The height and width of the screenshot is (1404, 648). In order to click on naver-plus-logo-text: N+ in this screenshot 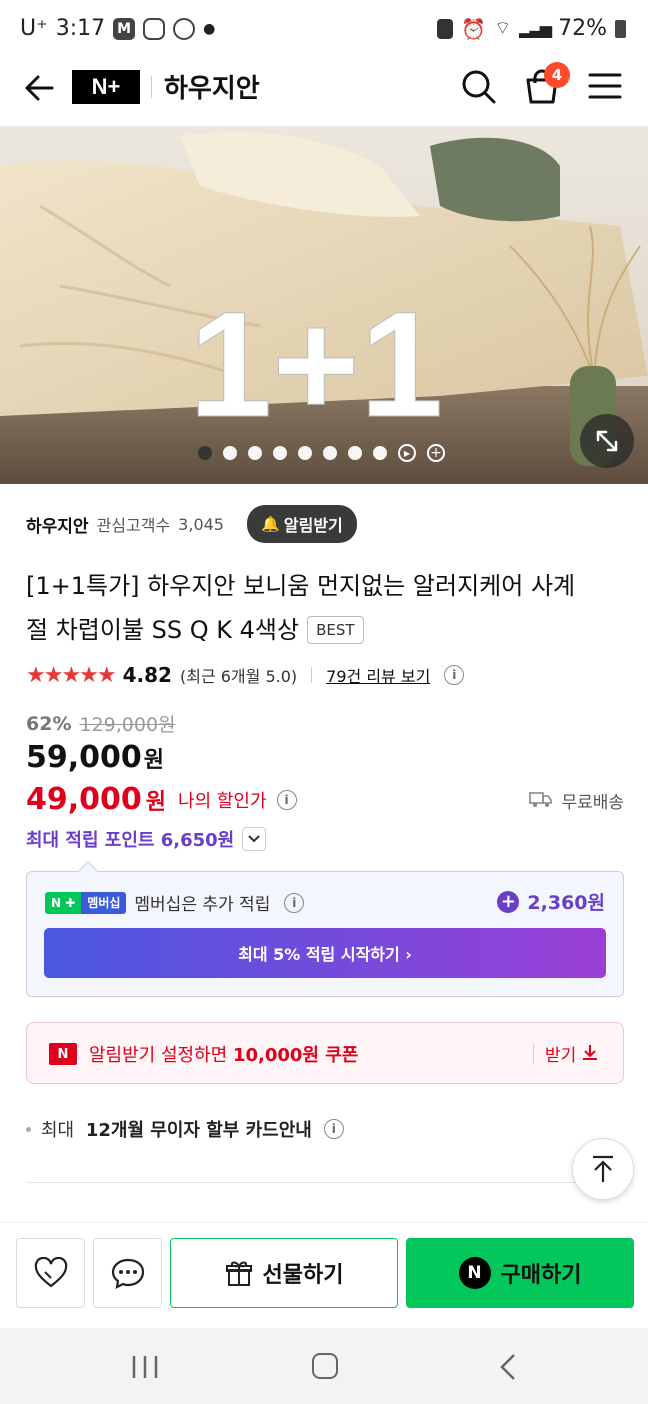, I will do `click(106, 86)`.